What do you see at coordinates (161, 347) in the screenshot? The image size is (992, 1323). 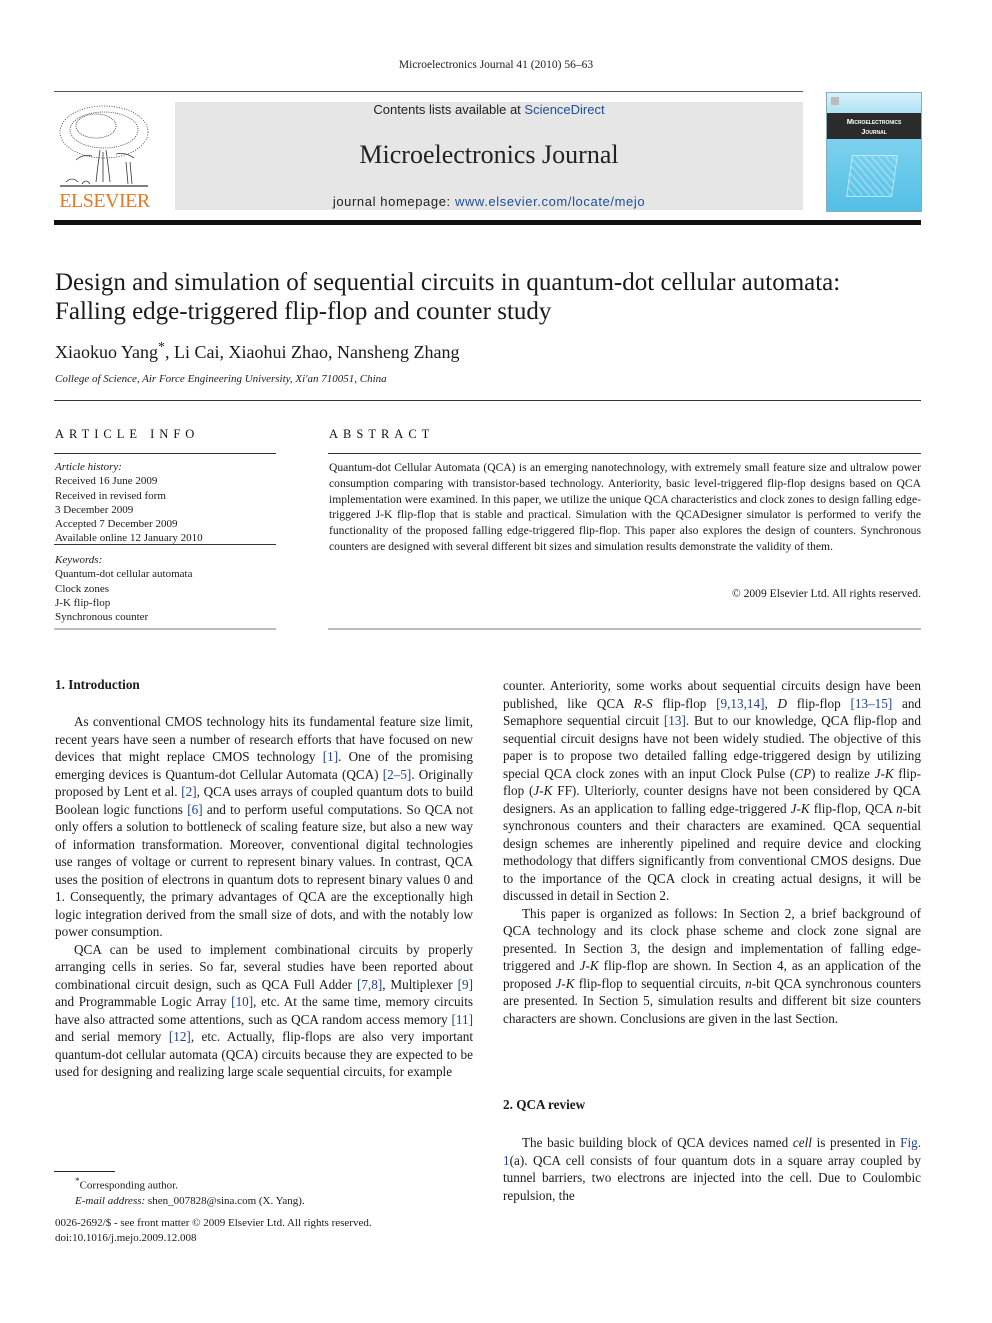 I see `corresponding-author-mark: *` at bounding box center [161, 347].